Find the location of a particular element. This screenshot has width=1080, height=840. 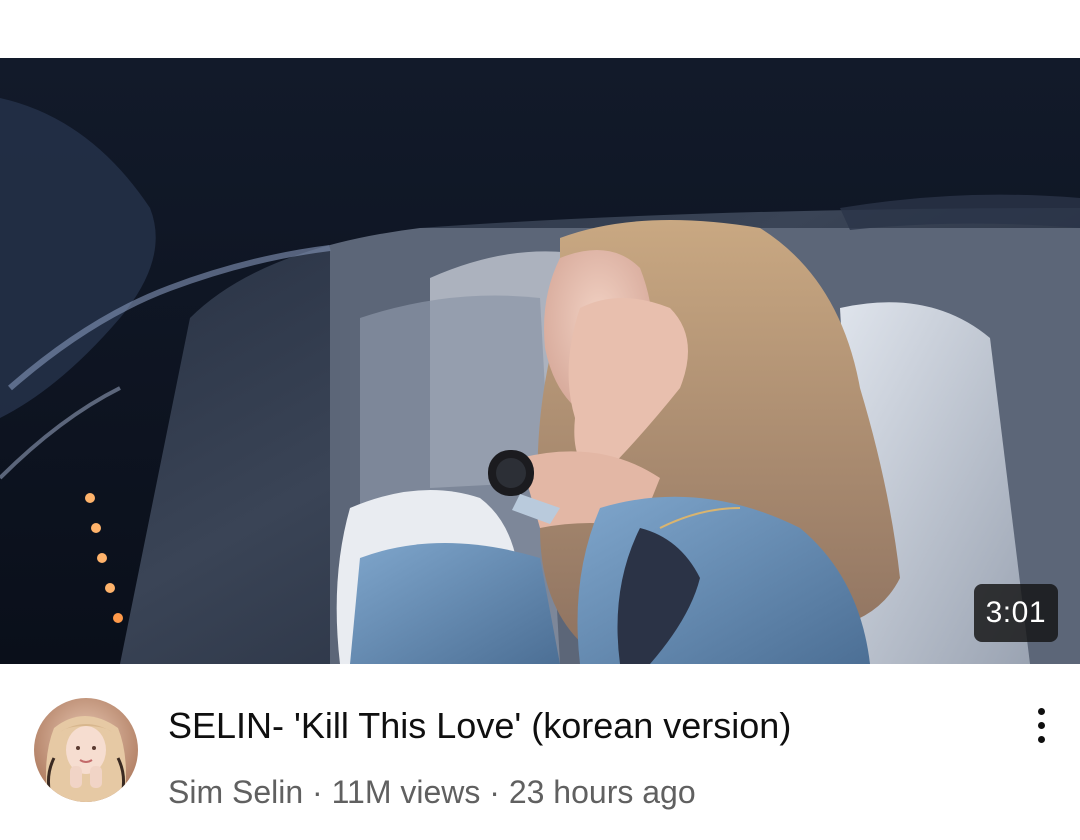

channel-avatar is located at coordinates (86, 750).